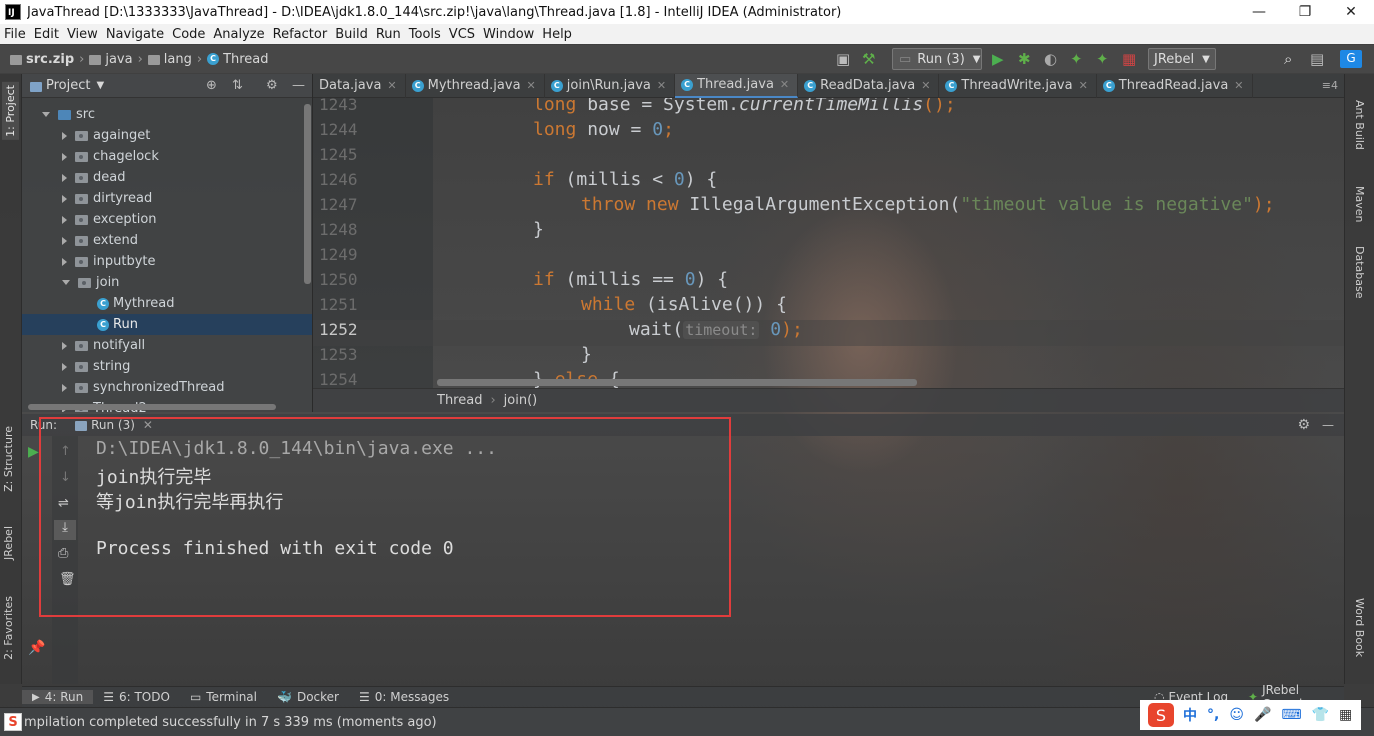 Image resolution: width=1374 pixels, height=736 pixels. Describe the element at coordinates (211, 85) in the screenshot. I see `locate-icon: ⊕` at that location.